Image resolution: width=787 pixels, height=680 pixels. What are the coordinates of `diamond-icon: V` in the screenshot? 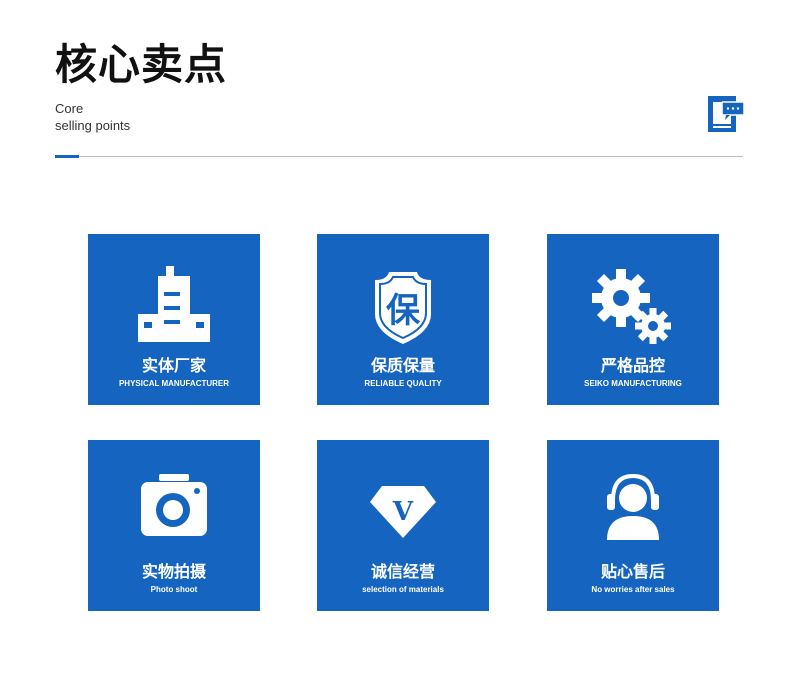 It's located at (403, 512).